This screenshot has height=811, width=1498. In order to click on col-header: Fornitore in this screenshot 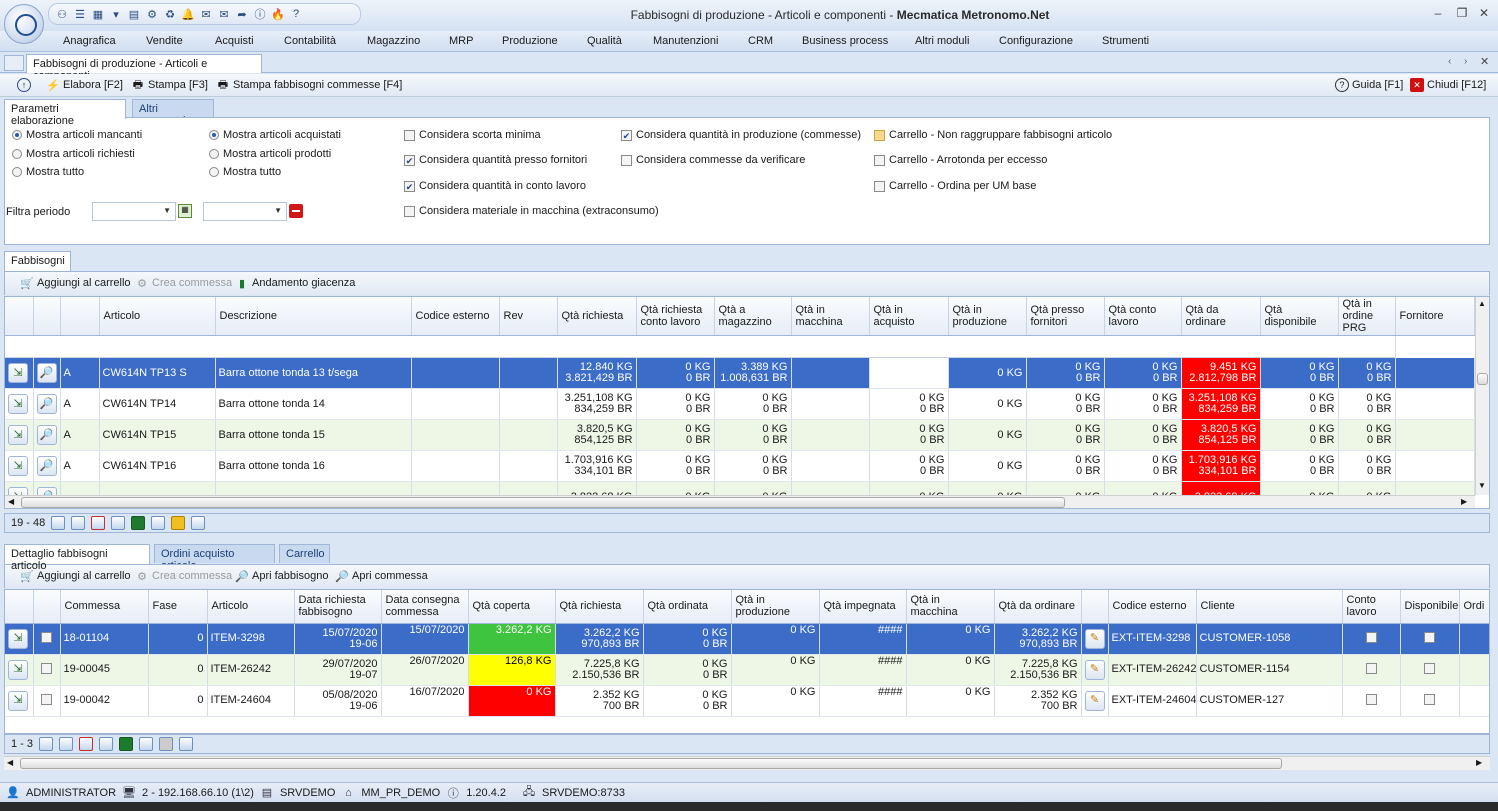, I will do `click(1435, 316)`.